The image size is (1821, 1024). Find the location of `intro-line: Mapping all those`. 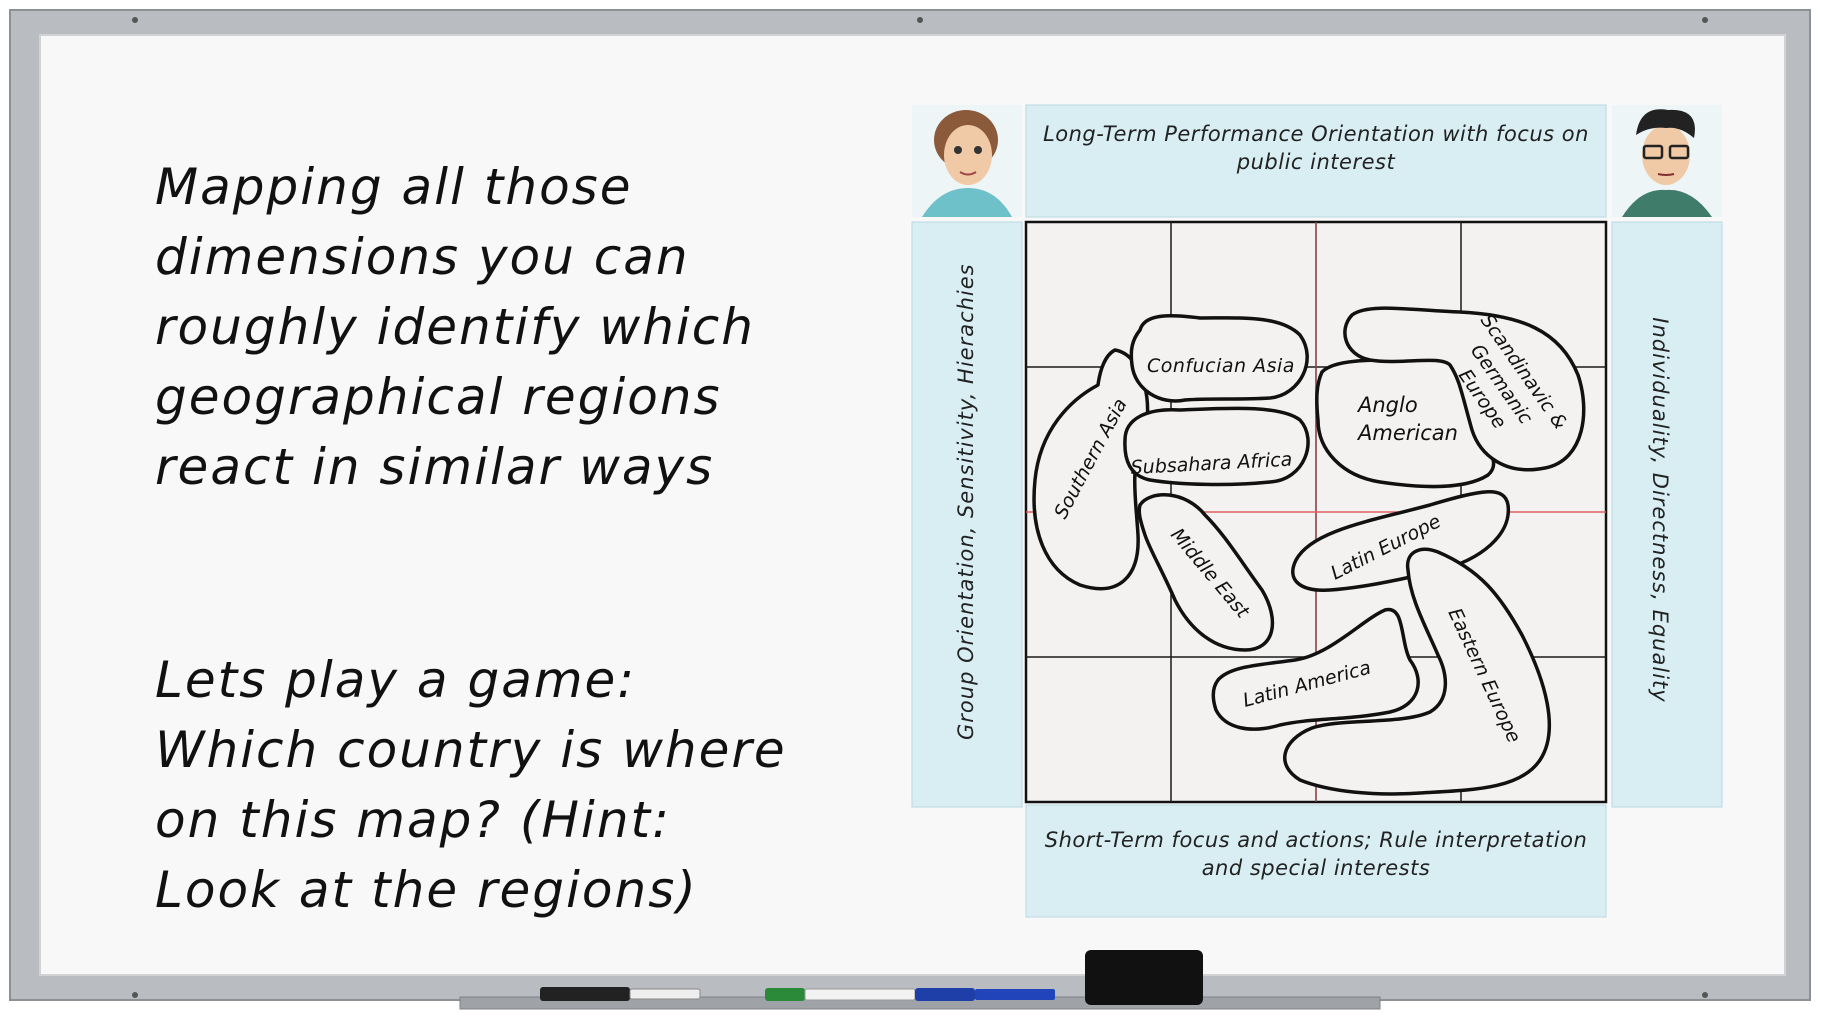

intro-line: Mapping all those is located at coordinates (394, 187).